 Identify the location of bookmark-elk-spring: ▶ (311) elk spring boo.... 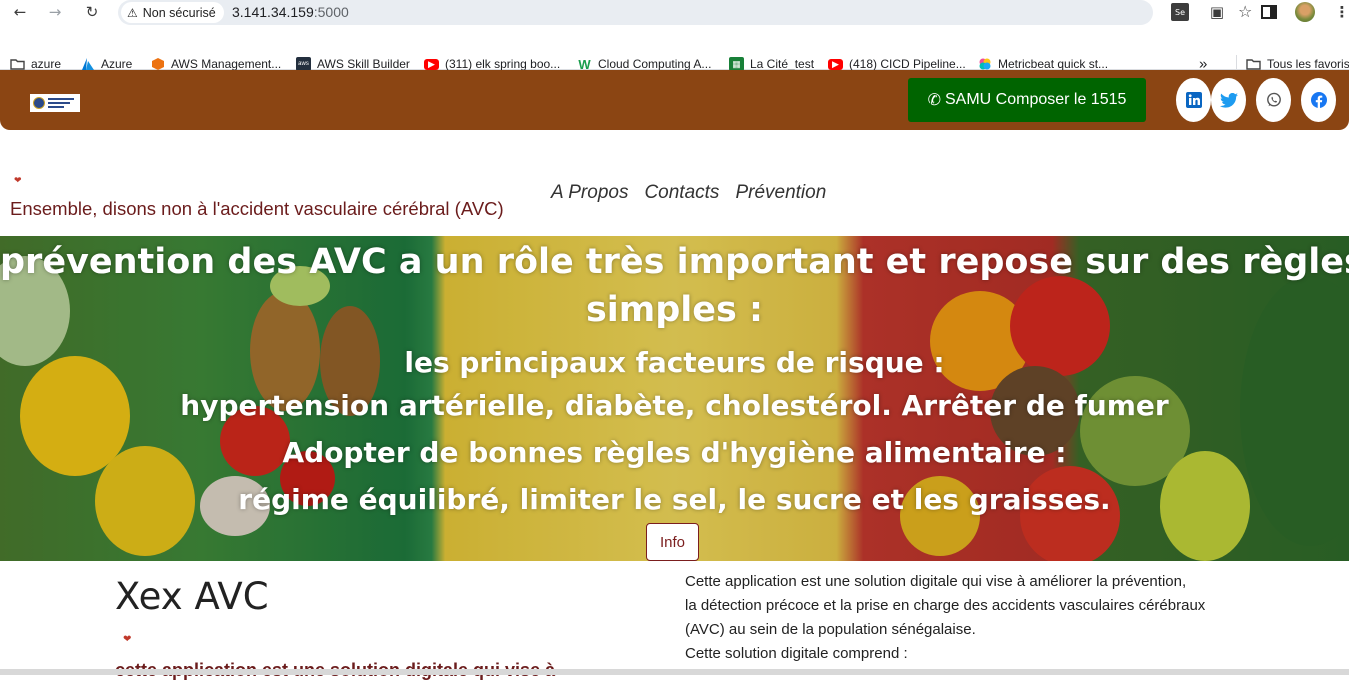
(492, 64).